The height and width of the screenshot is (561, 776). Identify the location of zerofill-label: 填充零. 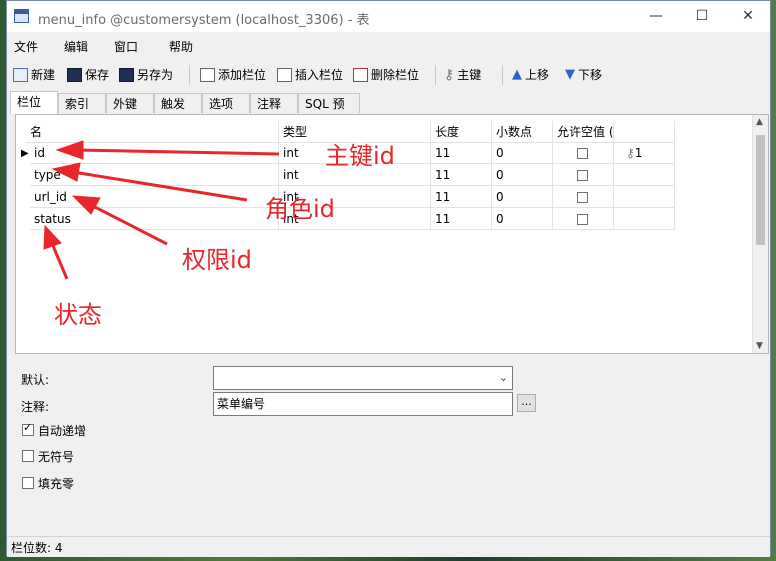
(56, 484).